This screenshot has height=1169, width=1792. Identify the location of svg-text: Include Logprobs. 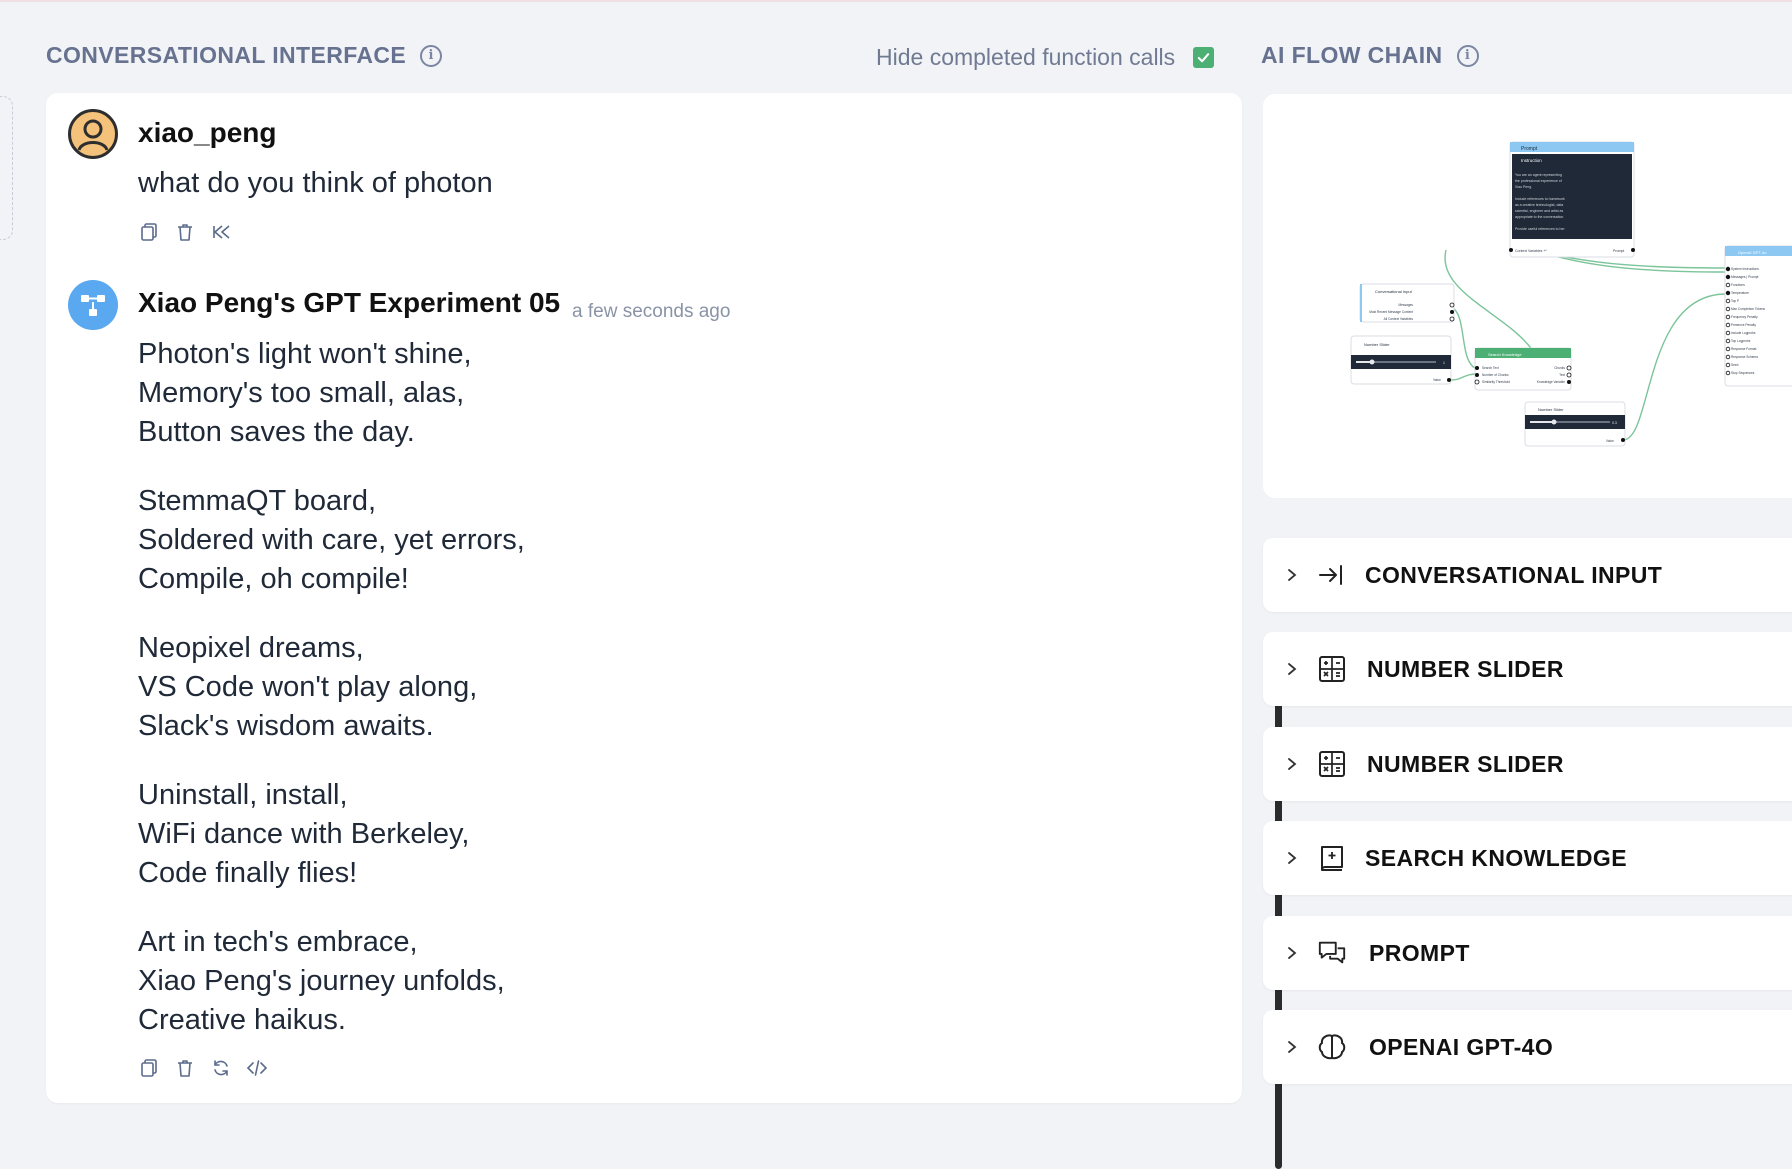
(1743, 333).